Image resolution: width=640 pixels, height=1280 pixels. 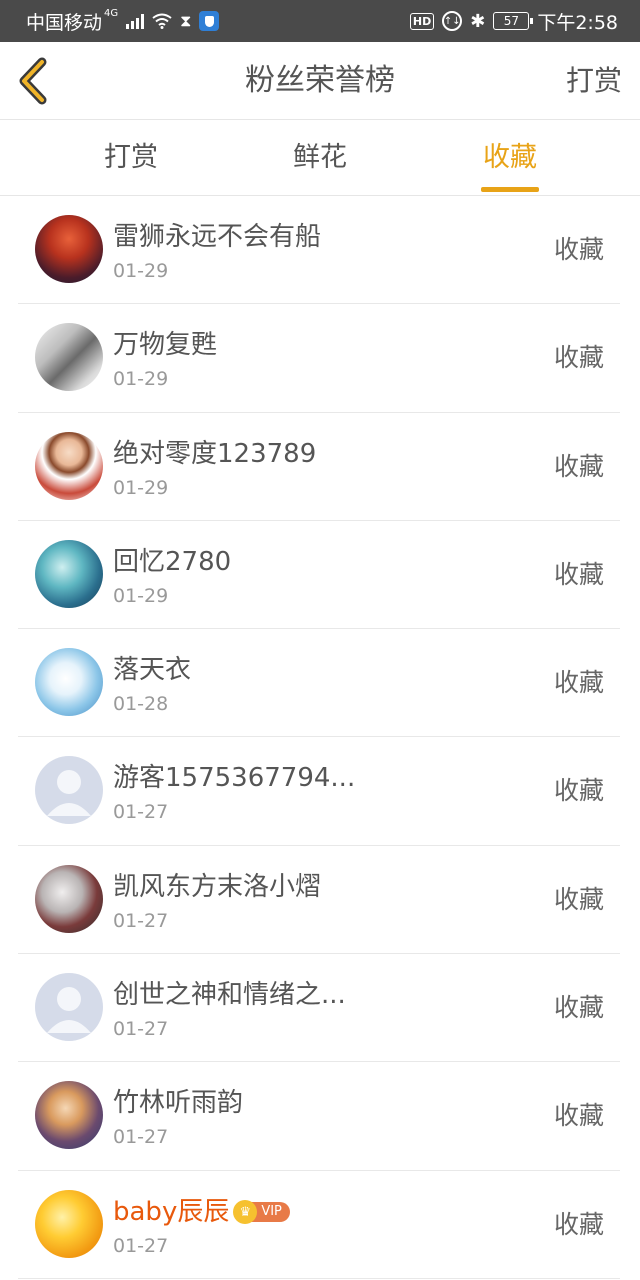 I want to click on list-item: 创世之神和情绪之... 01-27 收藏, so click(x=319, y=1008).